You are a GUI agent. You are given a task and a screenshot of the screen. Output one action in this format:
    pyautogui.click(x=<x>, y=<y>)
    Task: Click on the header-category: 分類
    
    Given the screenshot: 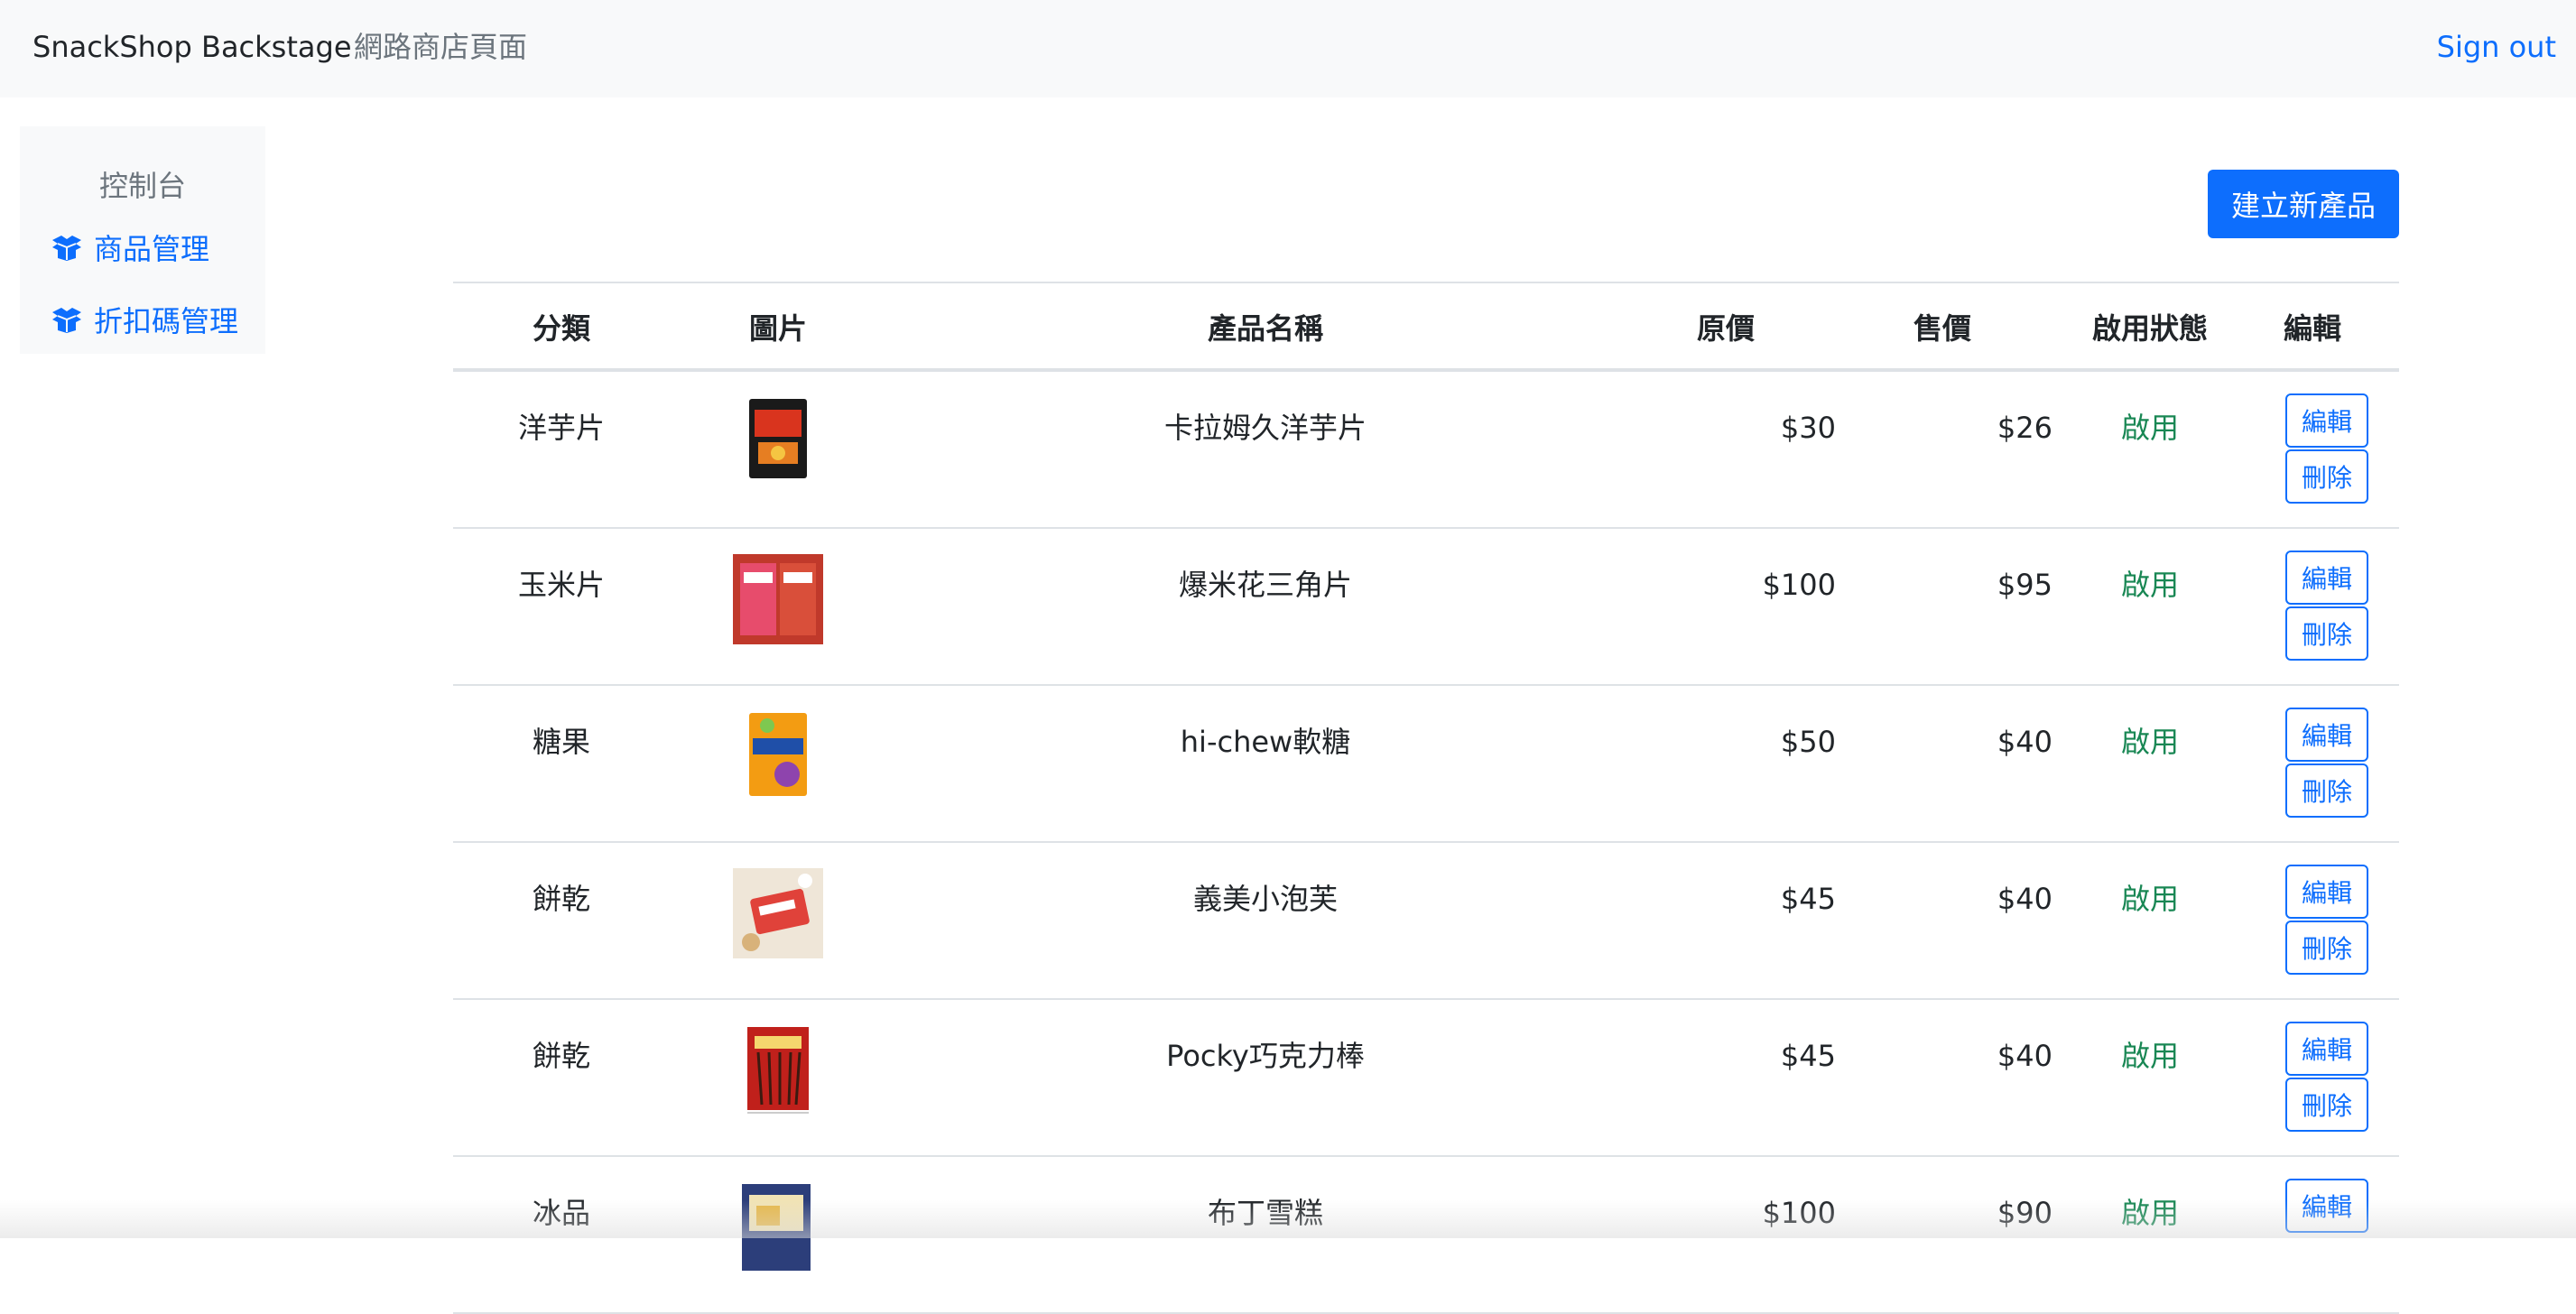 What is the action you would take?
    pyautogui.click(x=561, y=328)
    